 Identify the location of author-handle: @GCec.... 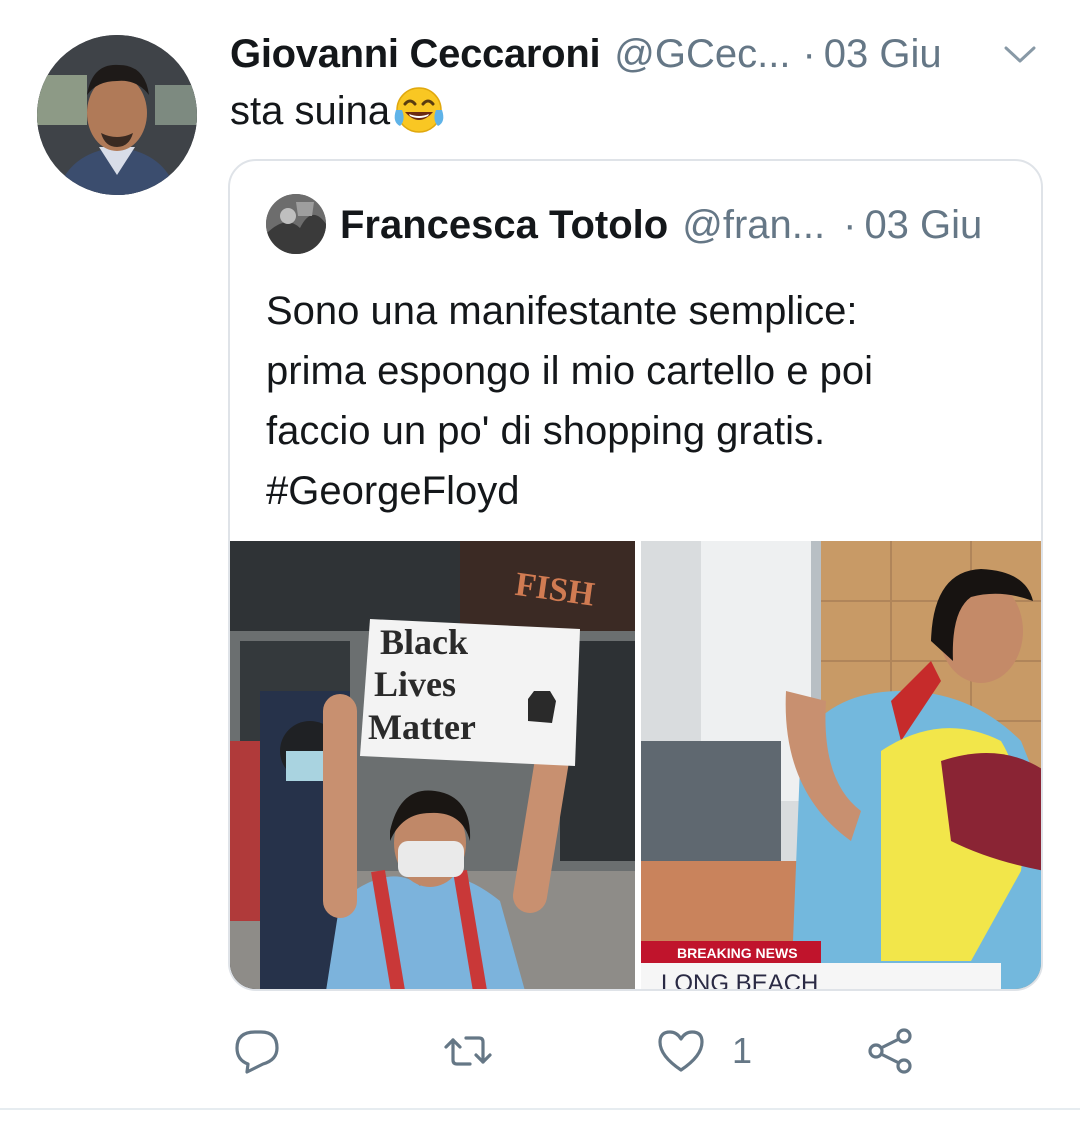
(702, 54).